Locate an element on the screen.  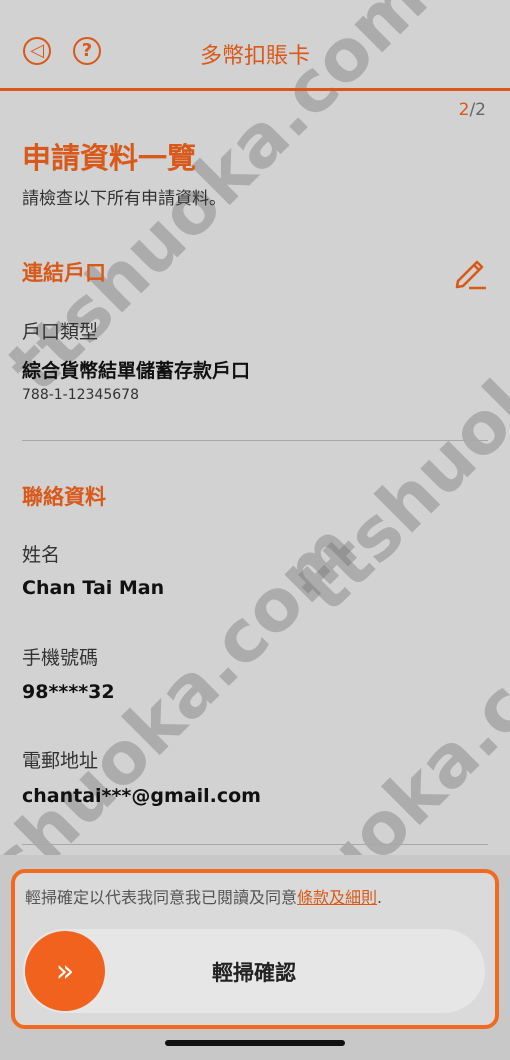
terms-text: 輕掃確定以代表我同意我已閱讀及同意條款及細則. is located at coordinates (203, 896).